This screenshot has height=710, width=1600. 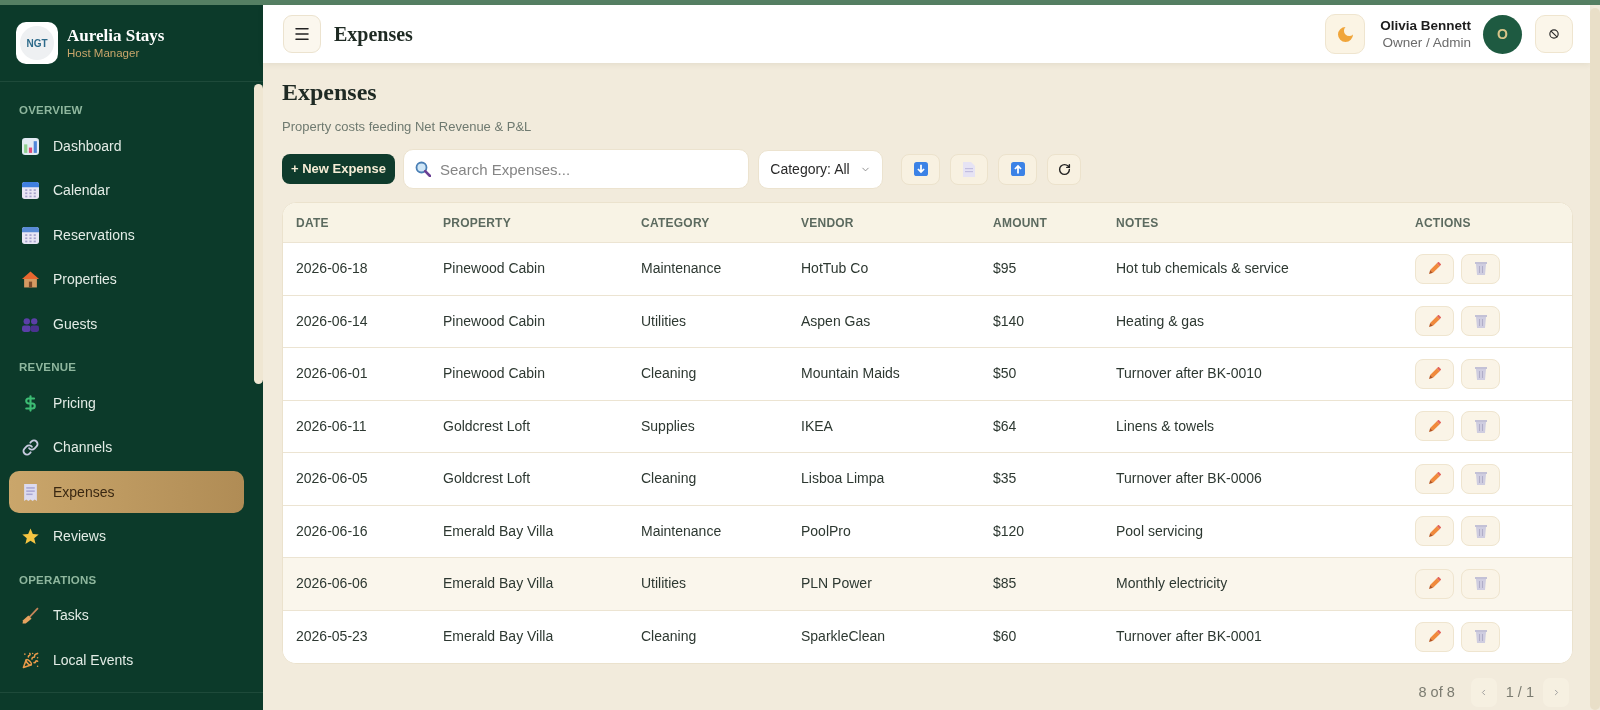 I want to click on nav-item: Calendar, so click(x=126, y=190).